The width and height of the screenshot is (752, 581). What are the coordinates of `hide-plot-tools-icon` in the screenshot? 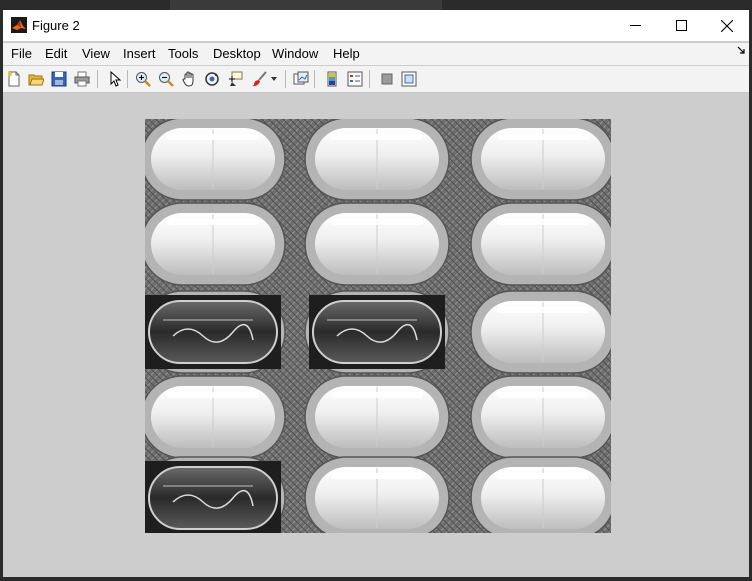 It's located at (387, 79).